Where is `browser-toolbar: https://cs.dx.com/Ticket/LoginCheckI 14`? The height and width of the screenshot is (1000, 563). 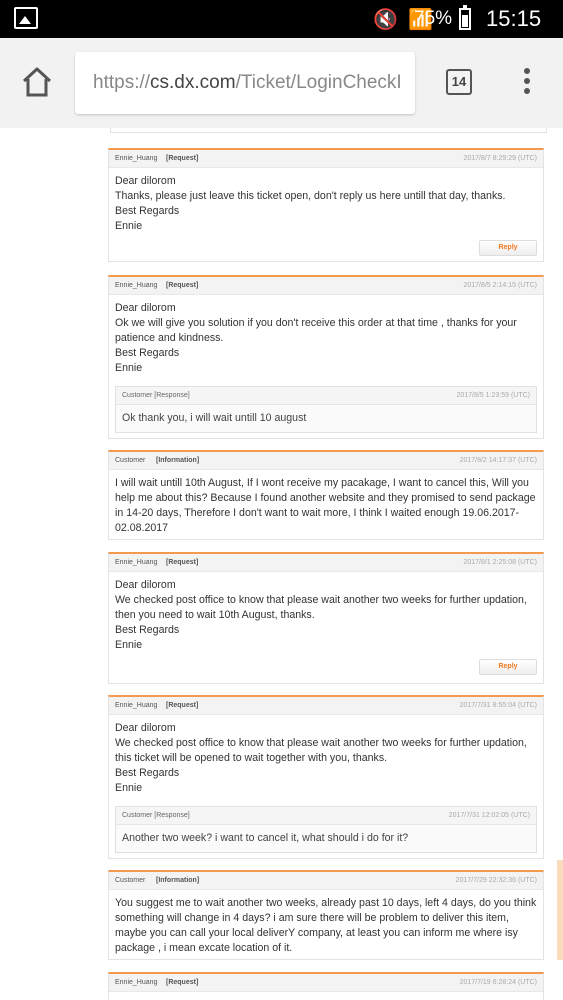
browser-toolbar: https://cs.dx.com/Ticket/LoginCheckI 14 is located at coordinates (281, 83).